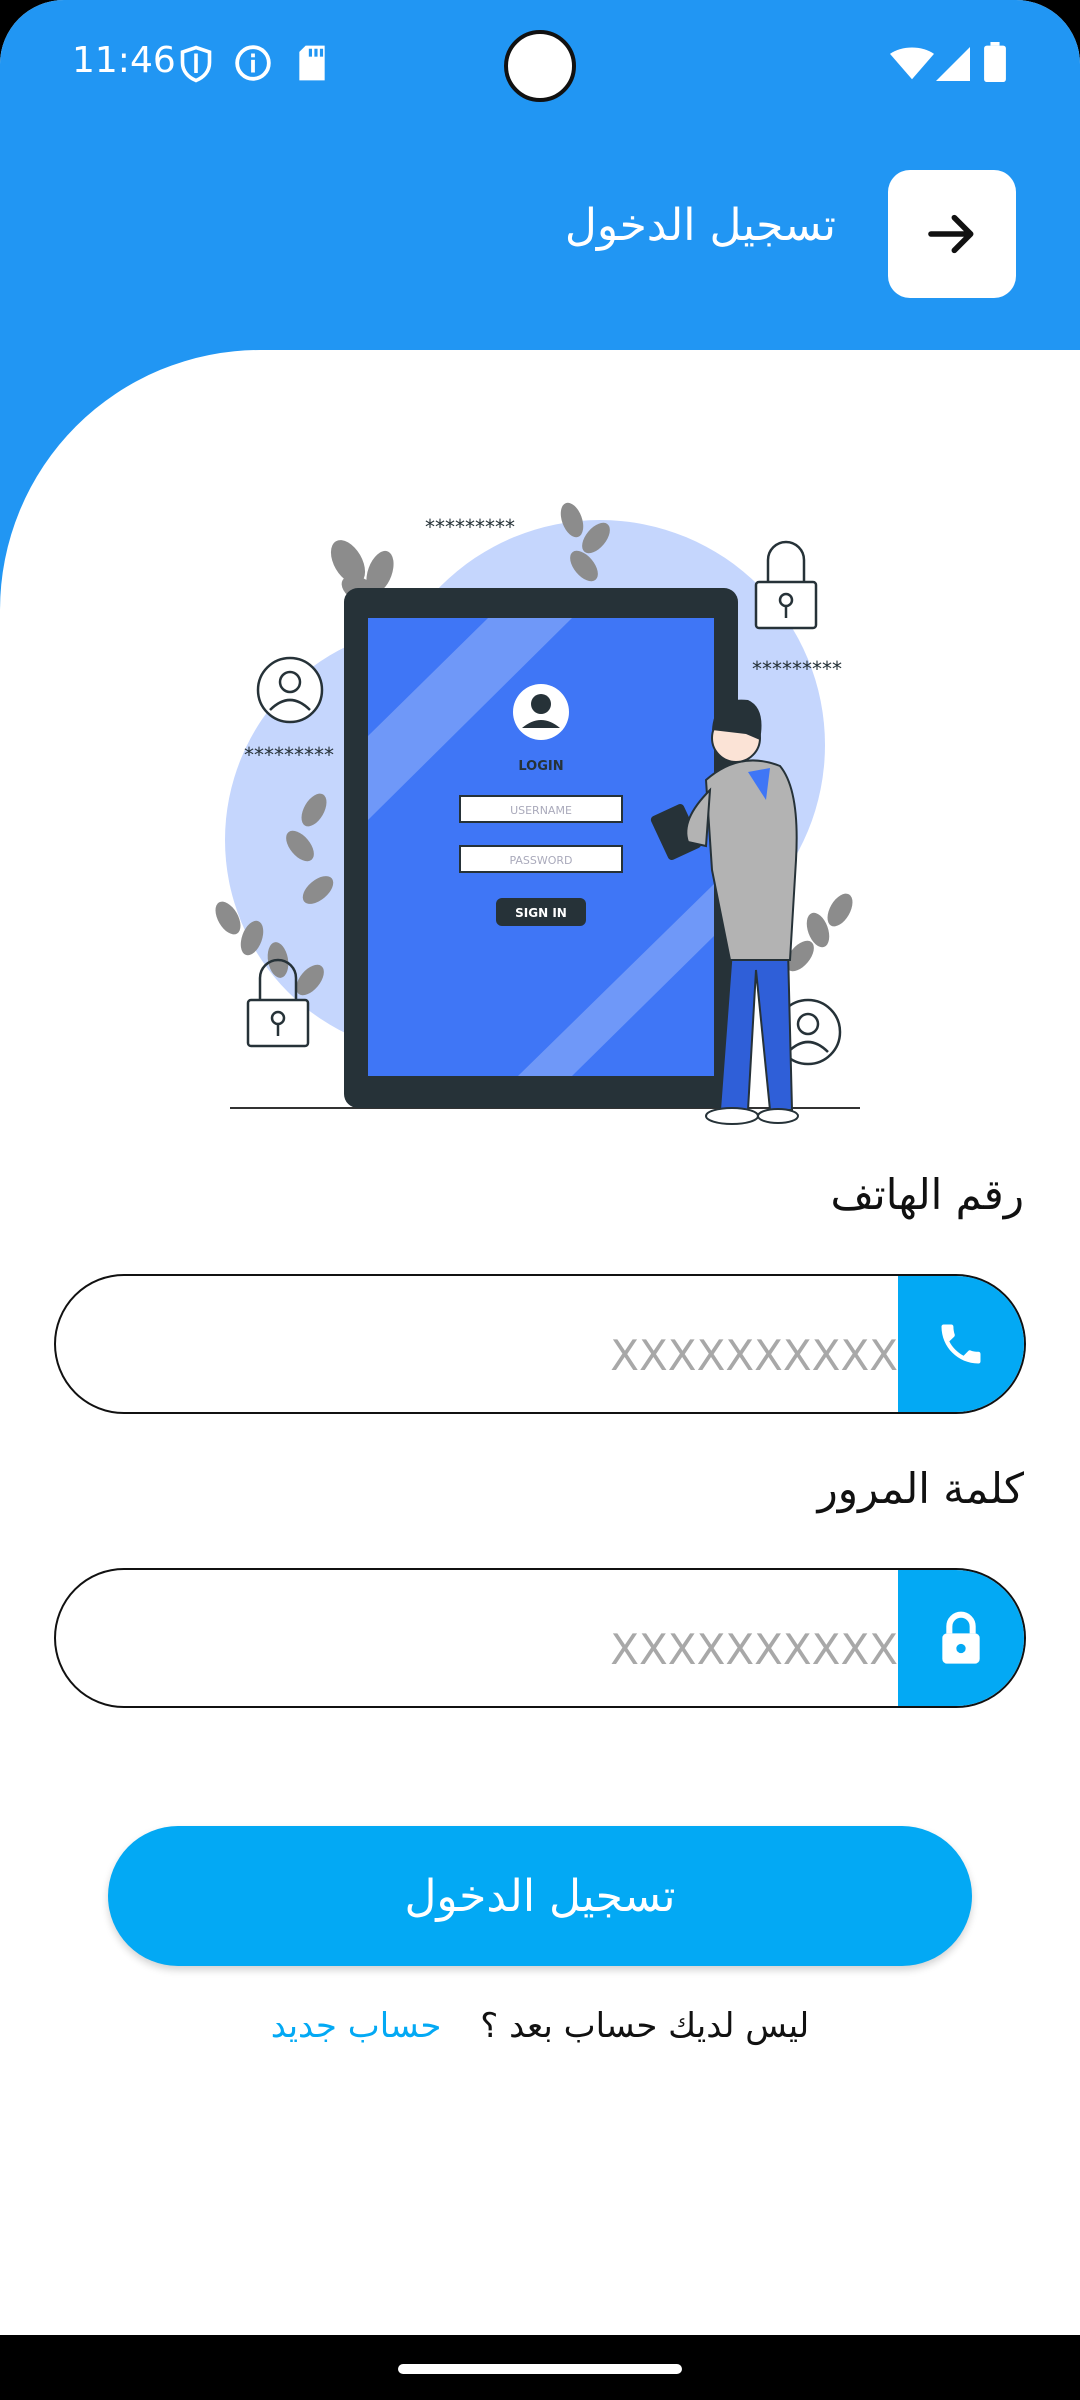  Describe the element at coordinates (312, 63) in the screenshot. I see `sd-card-icon` at that location.